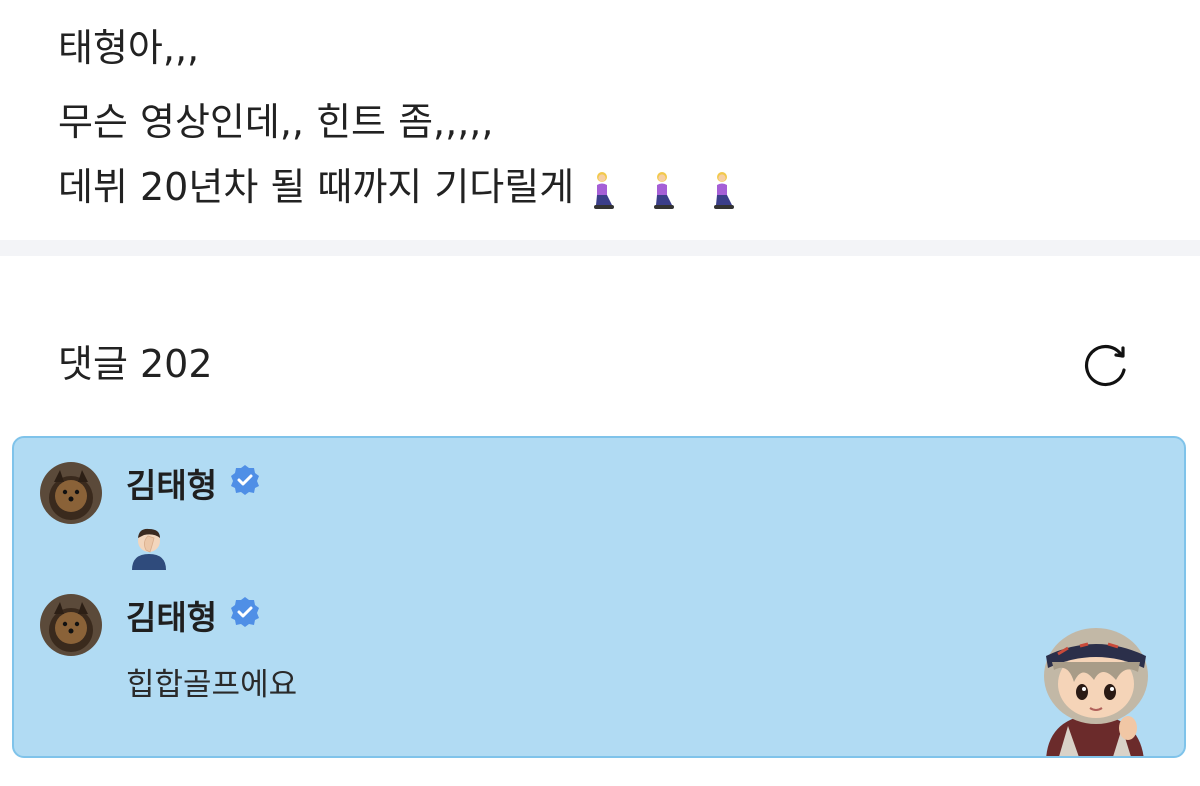 Image resolution: width=1200 pixels, height=786 pixels. What do you see at coordinates (135, 364) in the screenshot?
I see `comments-count-label: 댓글 202` at bounding box center [135, 364].